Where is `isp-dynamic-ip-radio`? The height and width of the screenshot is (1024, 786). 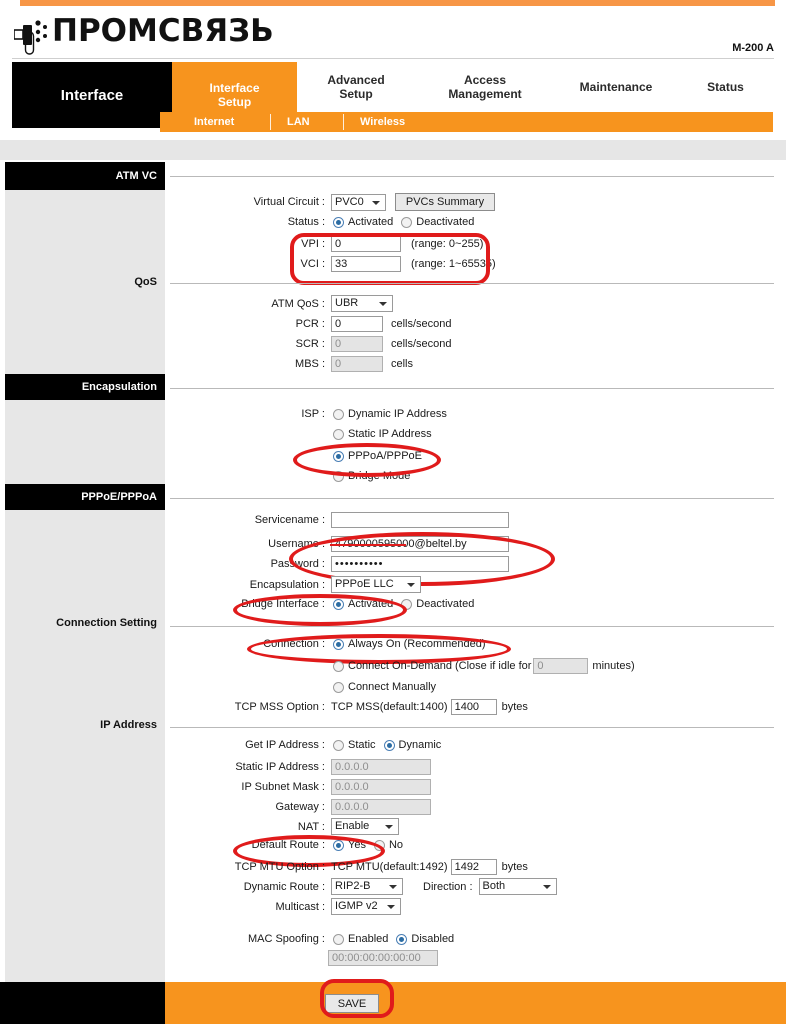
isp-dynamic-ip-radio is located at coordinates (338, 414).